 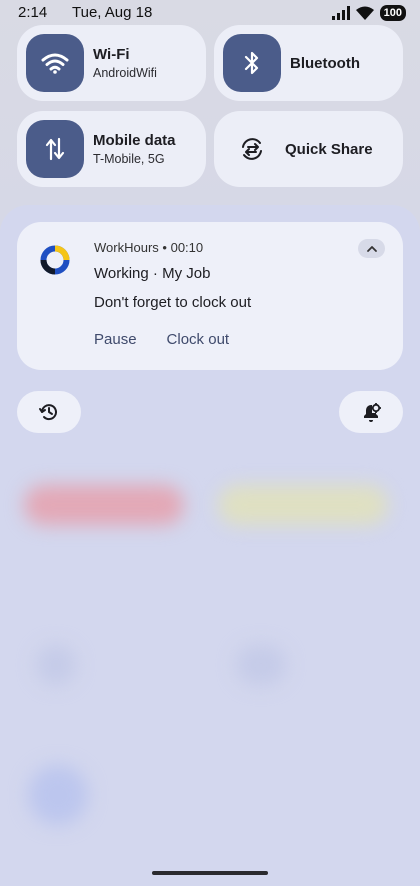 I want to click on pause-button: Pause, so click(x=115, y=339).